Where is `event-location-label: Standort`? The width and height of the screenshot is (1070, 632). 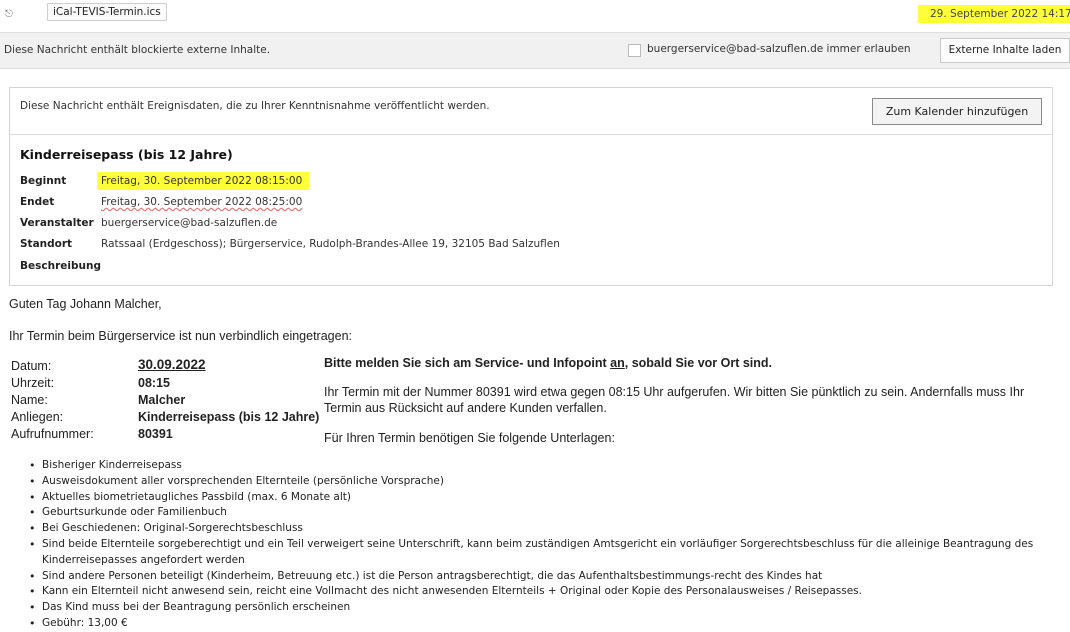
event-location-label: Standort is located at coordinates (46, 244).